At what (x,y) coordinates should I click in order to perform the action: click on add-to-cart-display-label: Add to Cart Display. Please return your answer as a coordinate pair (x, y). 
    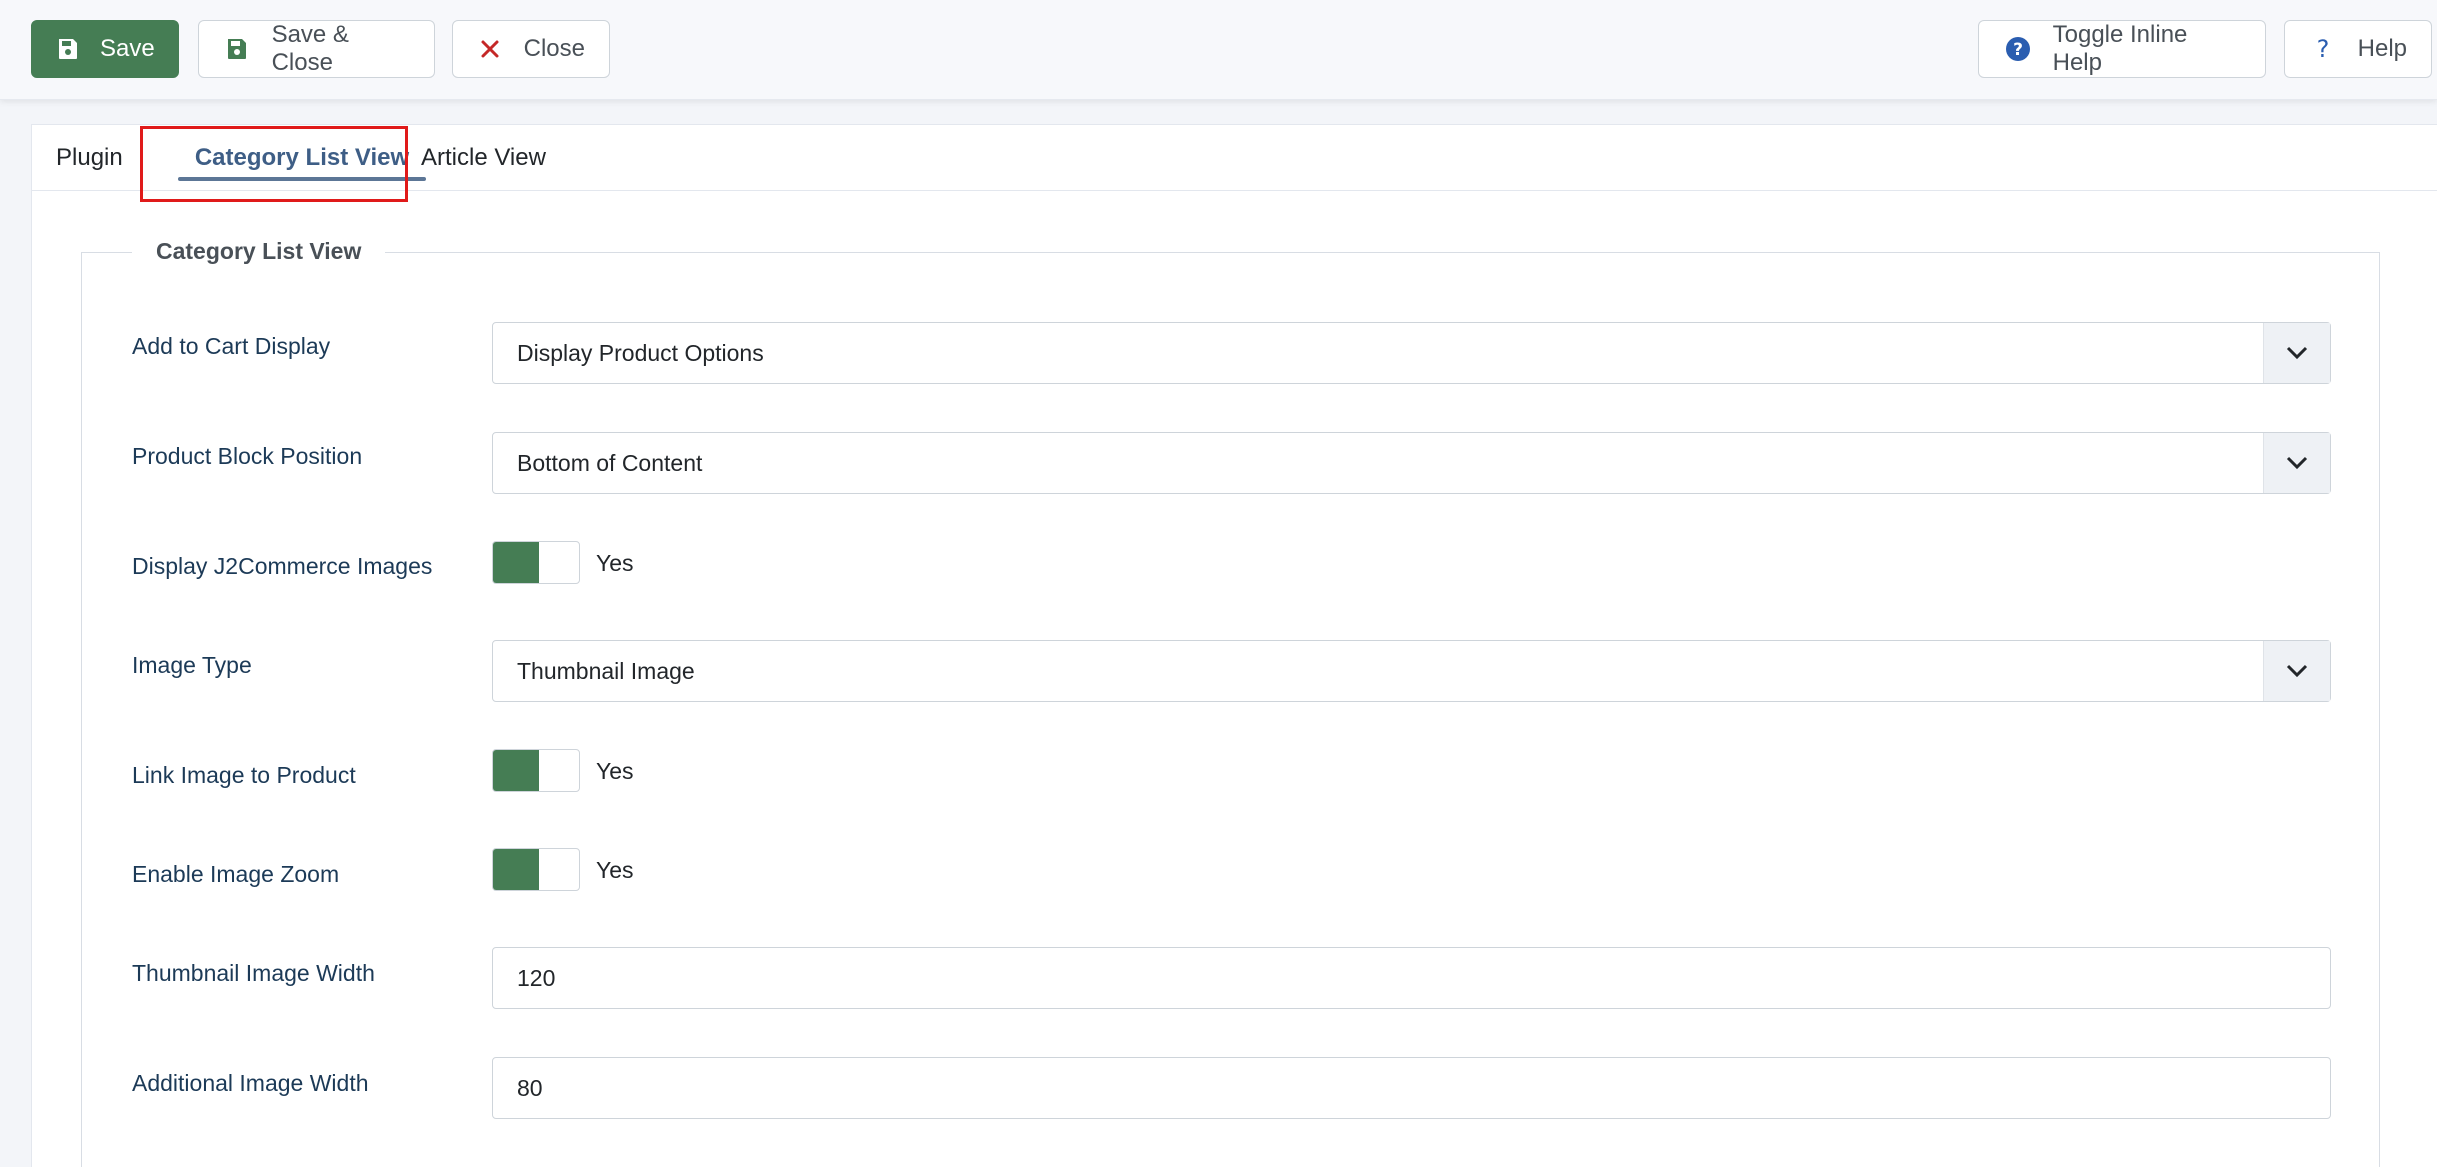
    Looking at the image, I should click on (231, 346).